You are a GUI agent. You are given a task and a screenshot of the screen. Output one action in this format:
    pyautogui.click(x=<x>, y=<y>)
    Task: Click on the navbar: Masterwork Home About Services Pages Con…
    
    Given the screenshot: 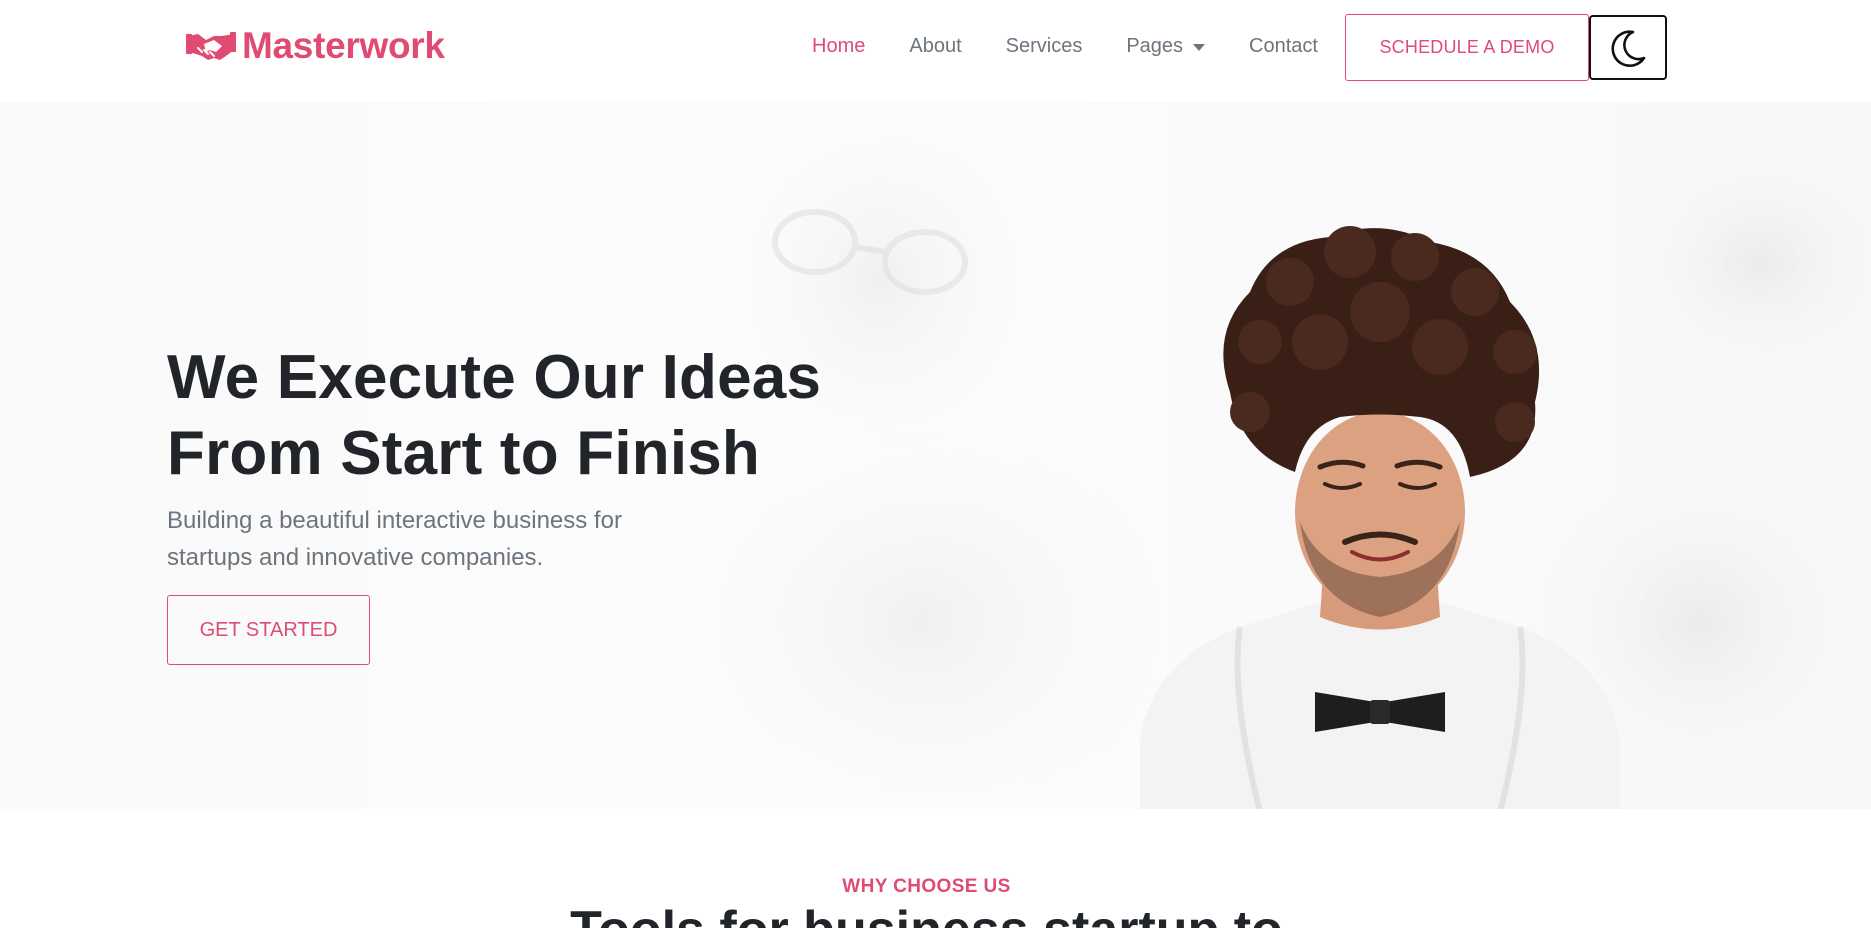 What is the action you would take?
    pyautogui.click(x=935, y=51)
    